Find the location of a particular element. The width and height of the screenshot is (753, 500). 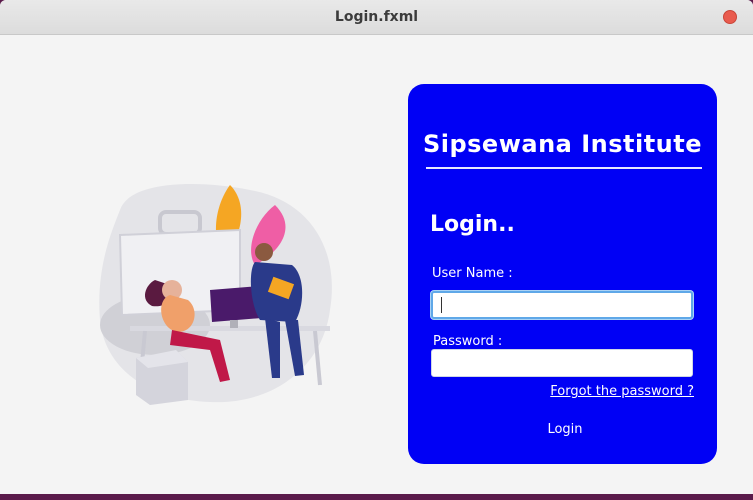

close-icon is located at coordinates (730, 17).